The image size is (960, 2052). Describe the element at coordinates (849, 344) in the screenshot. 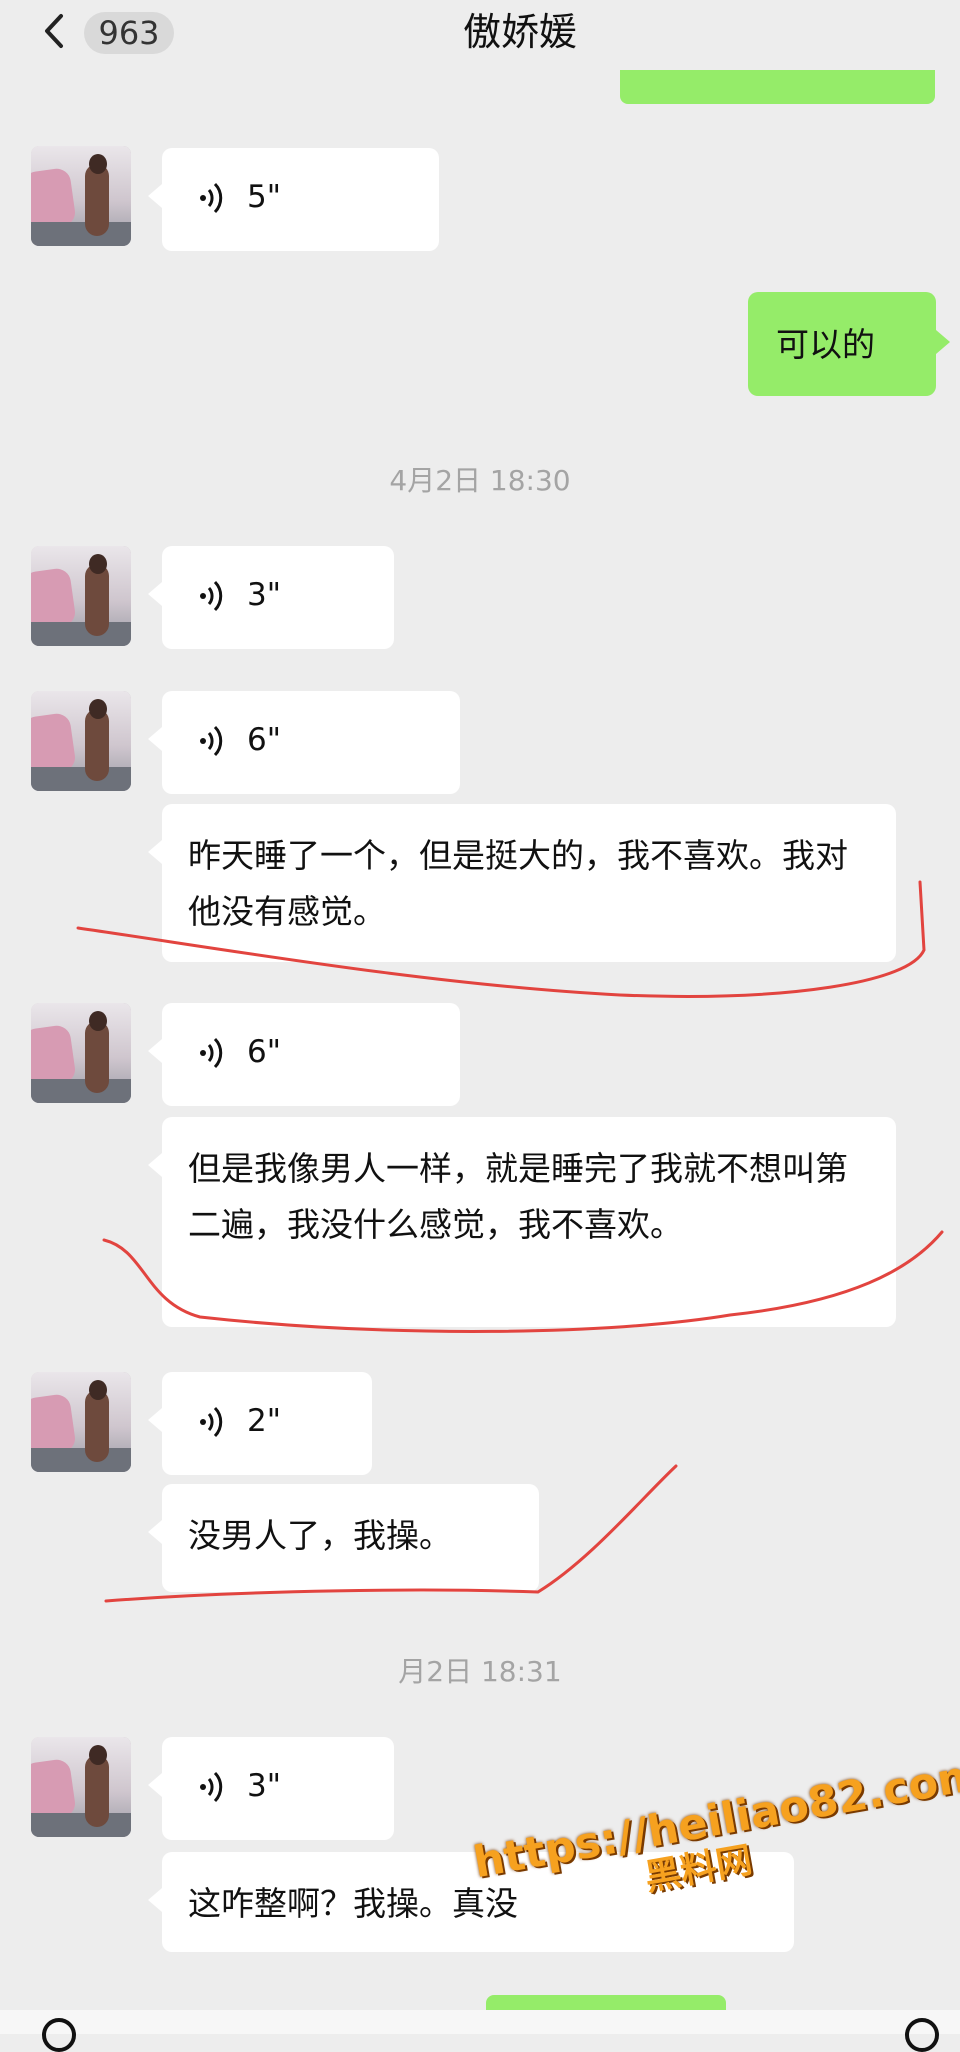

I see `sent-message: 可以的` at that location.